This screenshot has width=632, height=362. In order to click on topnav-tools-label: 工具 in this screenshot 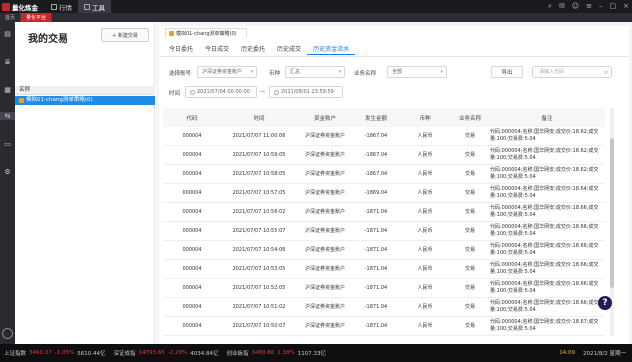, I will do `click(98, 7)`.